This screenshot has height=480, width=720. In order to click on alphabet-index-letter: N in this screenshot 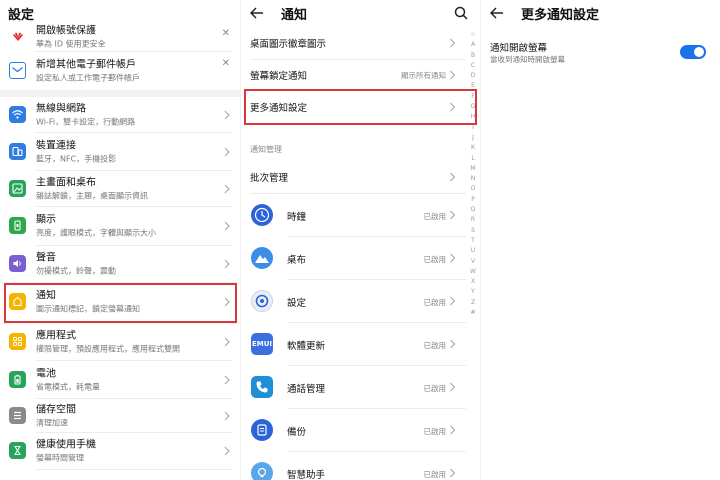, I will do `click(473, 179)`.